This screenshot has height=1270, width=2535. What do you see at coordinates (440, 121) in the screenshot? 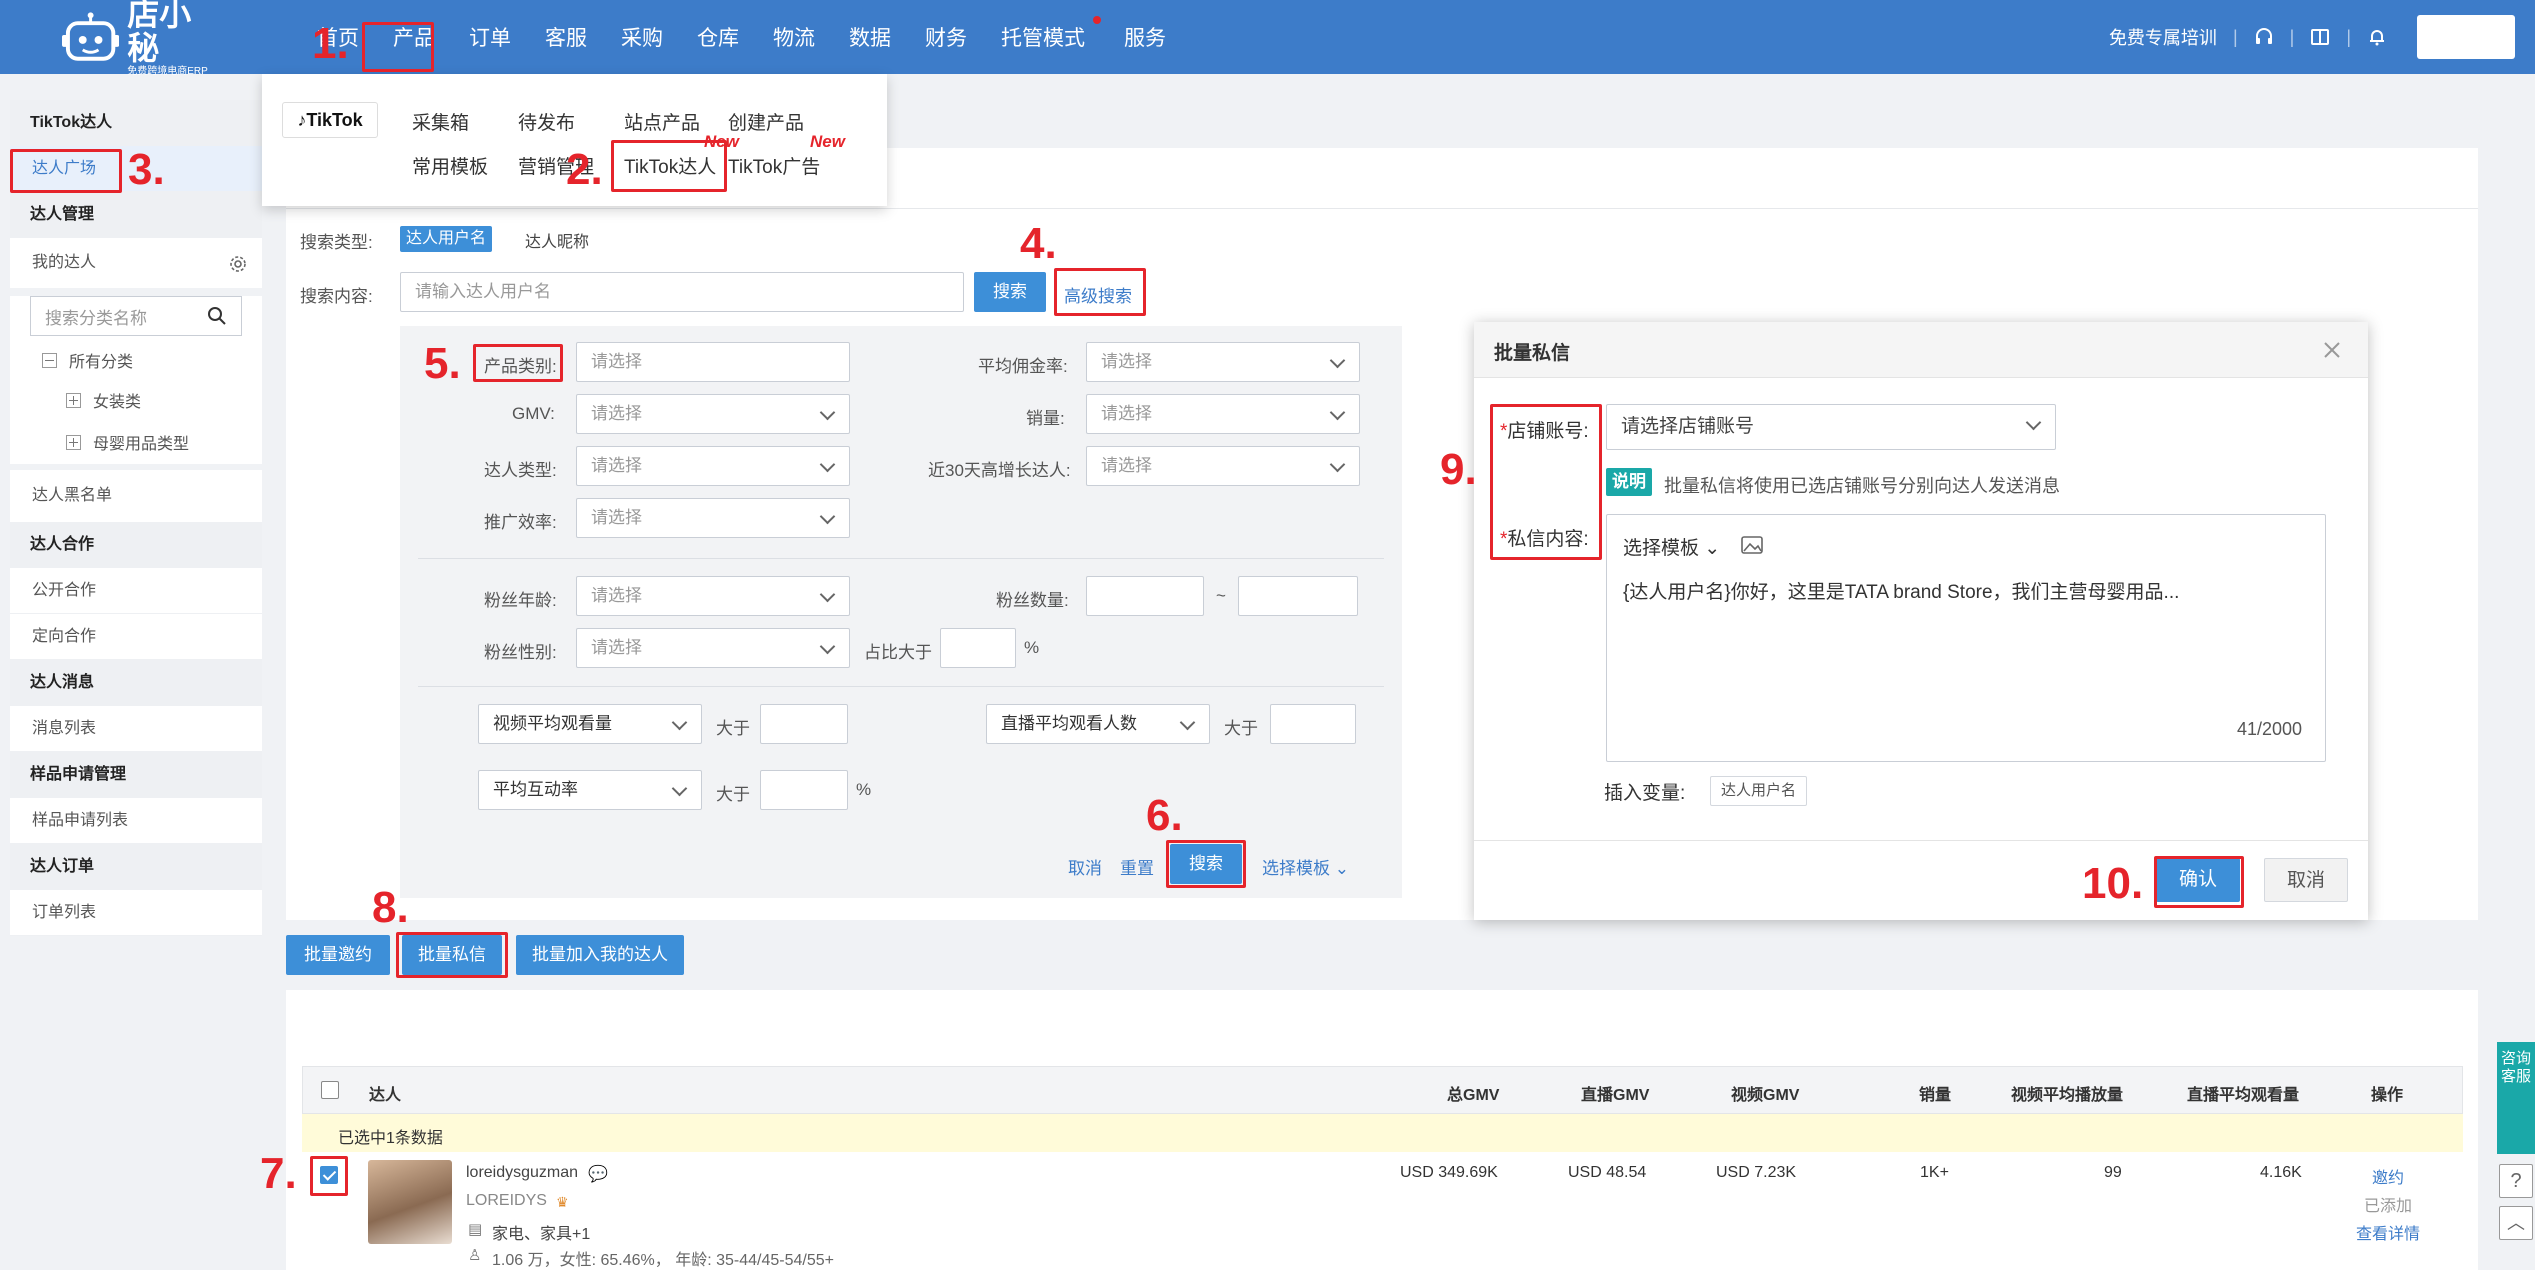
I see `menu-collect-box: 采集箱` at bounding box center [440, 121].